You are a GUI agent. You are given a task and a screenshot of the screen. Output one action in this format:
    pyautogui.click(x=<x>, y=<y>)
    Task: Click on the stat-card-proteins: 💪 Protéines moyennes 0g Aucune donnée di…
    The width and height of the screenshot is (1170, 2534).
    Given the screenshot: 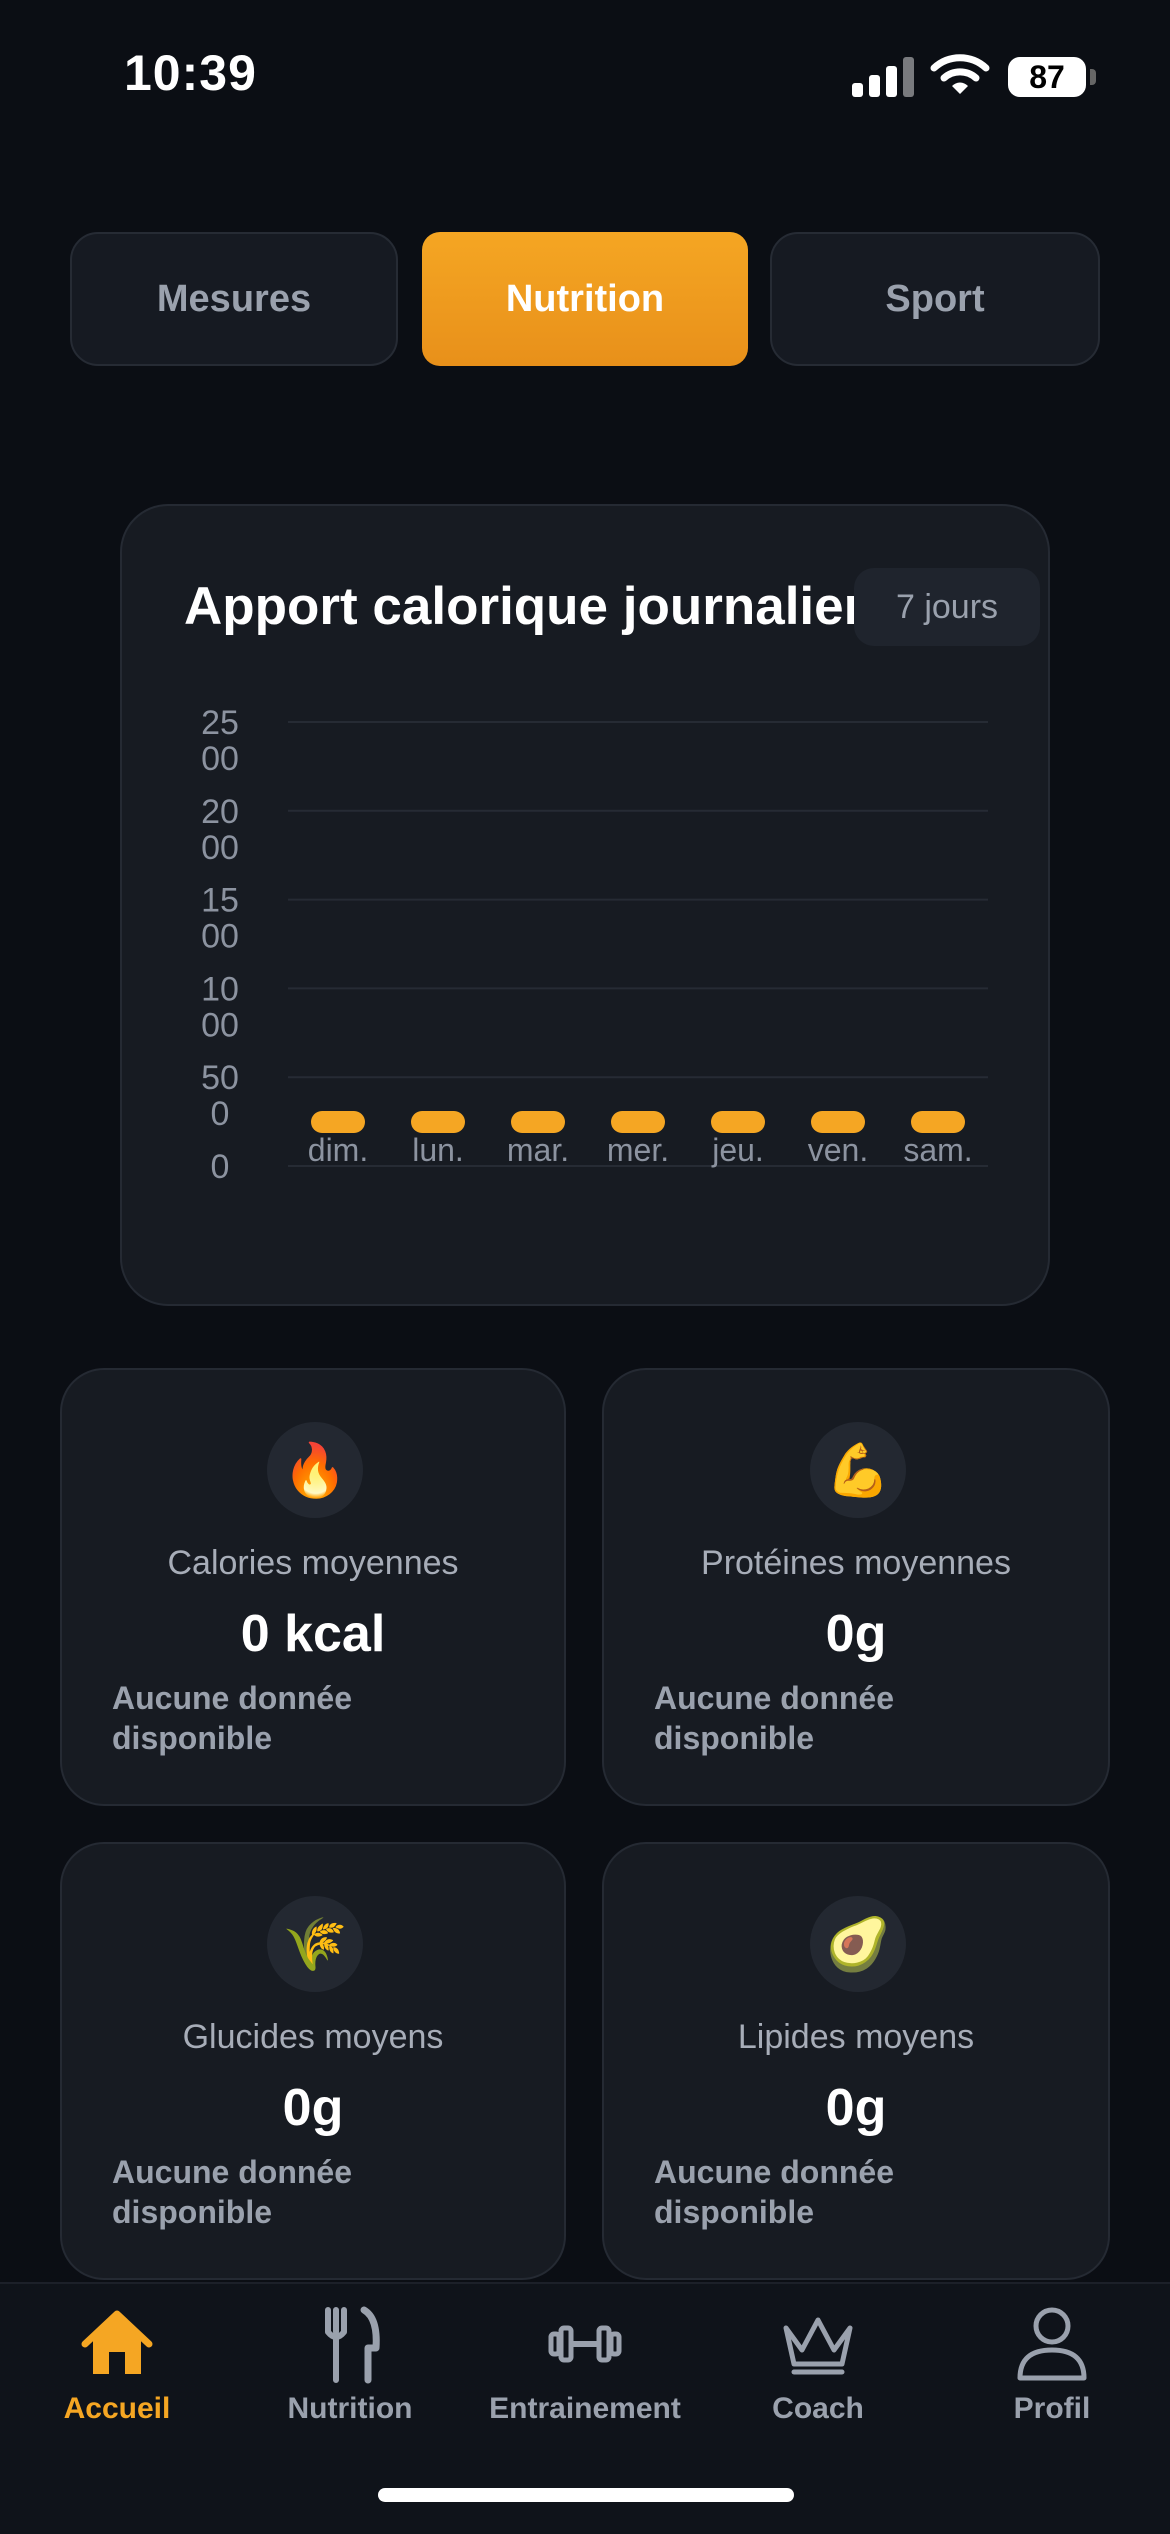 What is the action you would take?
    pyautogui.click(x=856, y=1587)
    